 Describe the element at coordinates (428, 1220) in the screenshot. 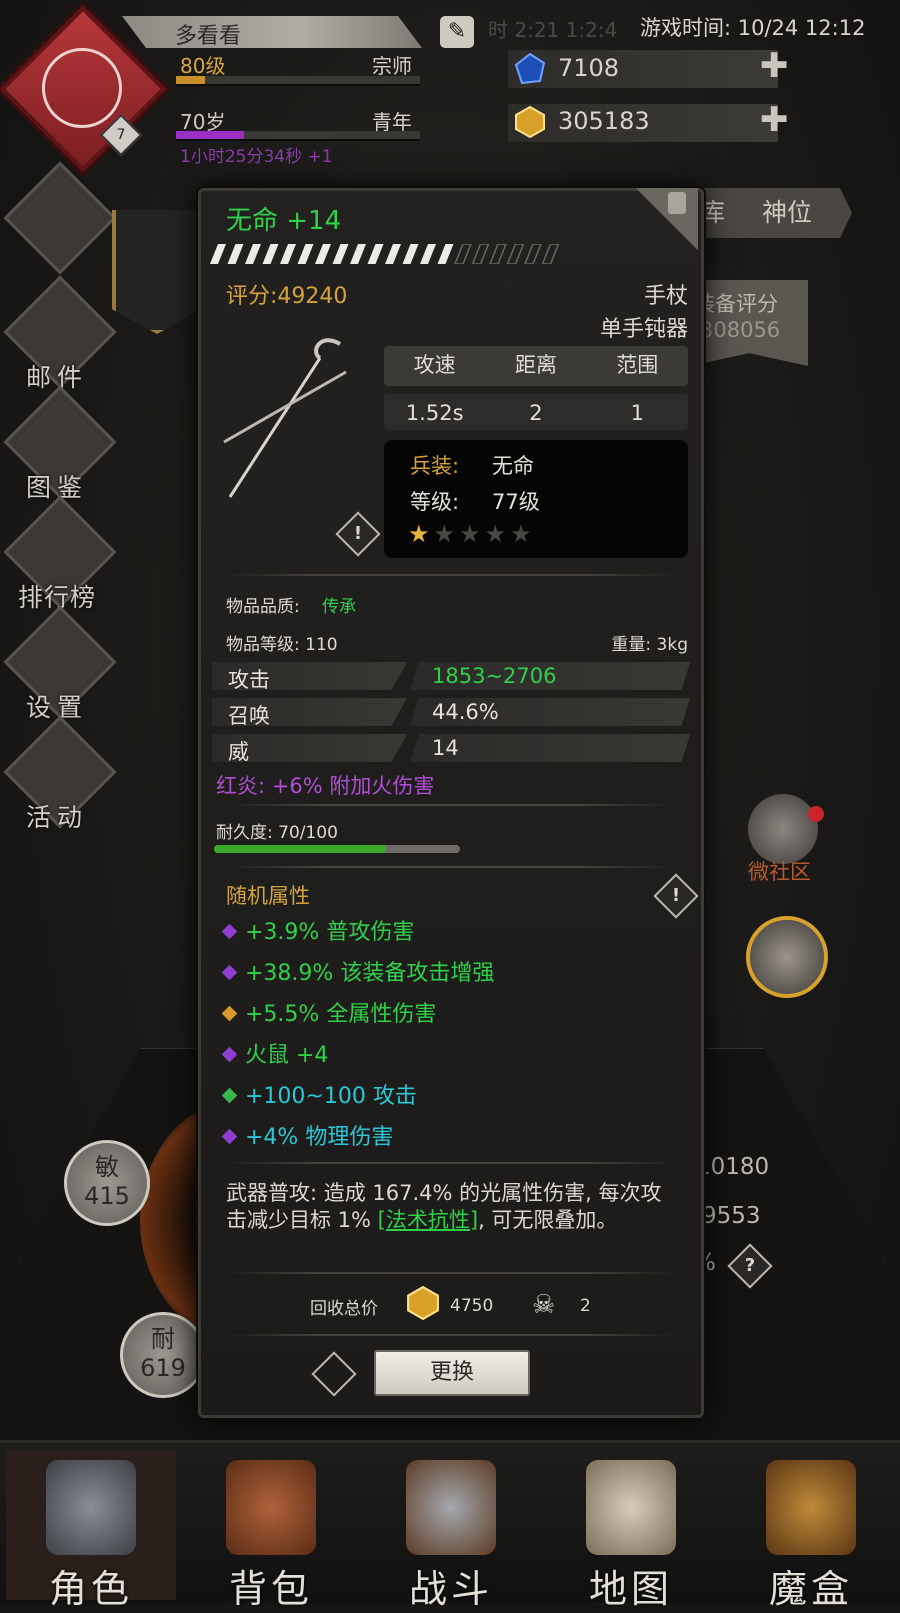

I see `resistance-link: [法术抗性]` at that location.